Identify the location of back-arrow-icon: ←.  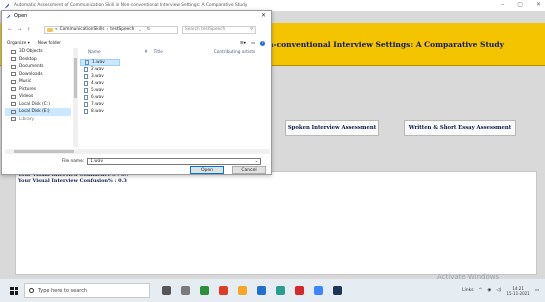
(10, 30).